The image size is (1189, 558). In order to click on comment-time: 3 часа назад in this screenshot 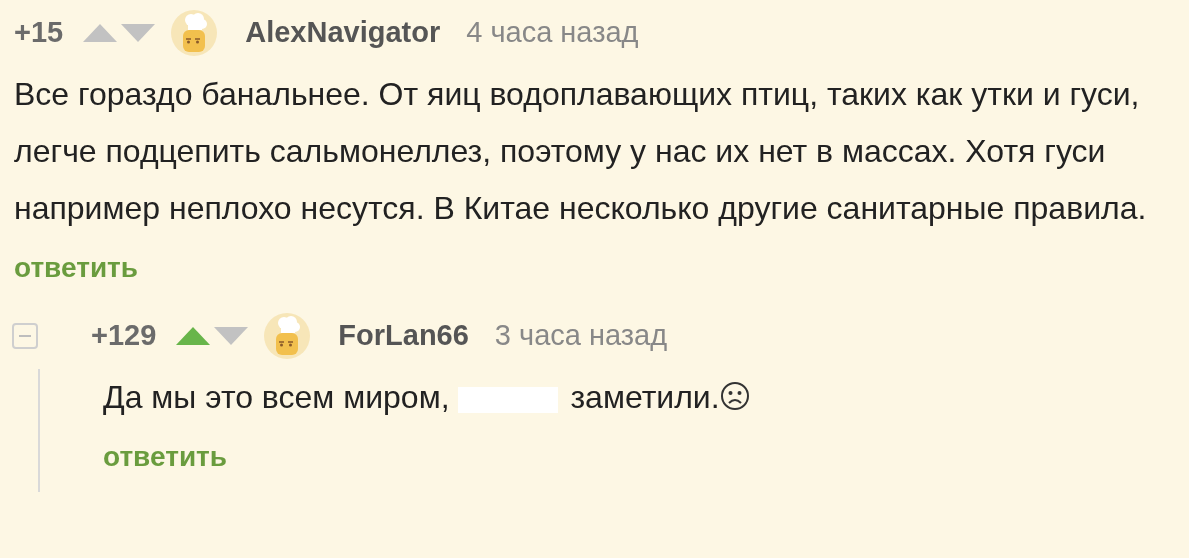, I will do `click(581, 336)`.